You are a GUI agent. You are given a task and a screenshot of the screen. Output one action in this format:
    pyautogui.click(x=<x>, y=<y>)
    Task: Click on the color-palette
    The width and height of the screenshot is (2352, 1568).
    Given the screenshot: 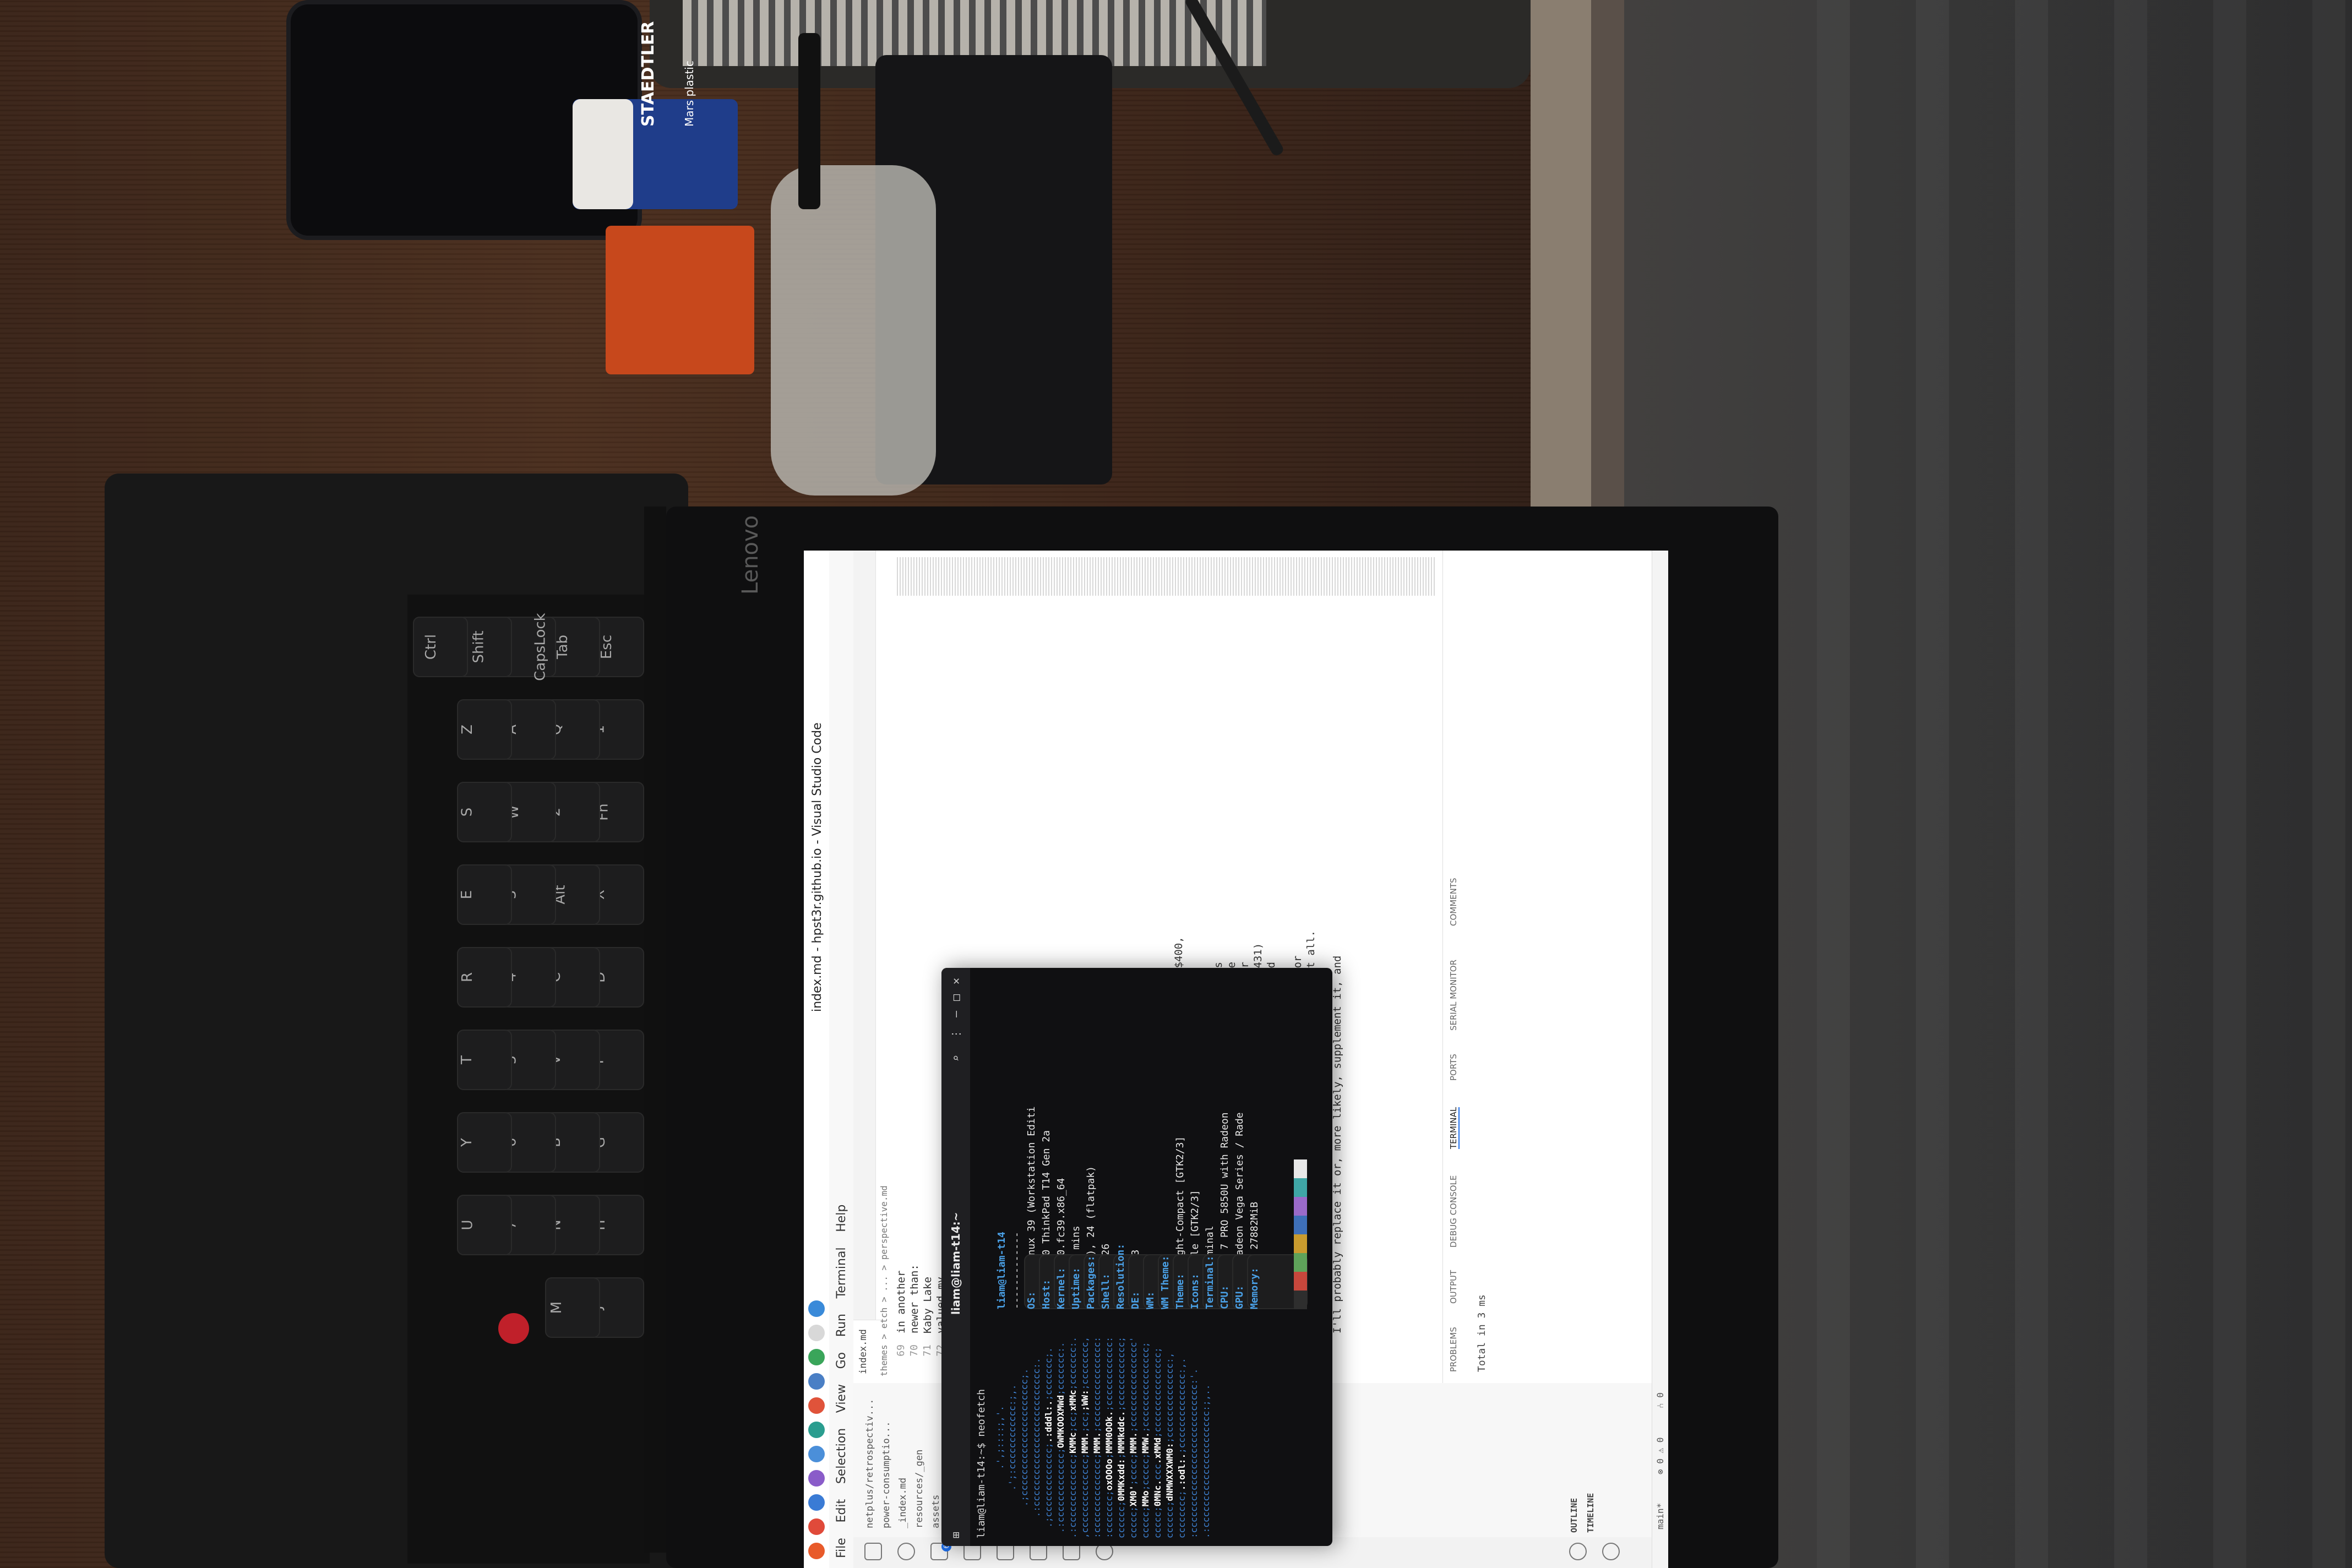 What is the action you would take?
    pyautogui.click(x=1301, y=1234)
    